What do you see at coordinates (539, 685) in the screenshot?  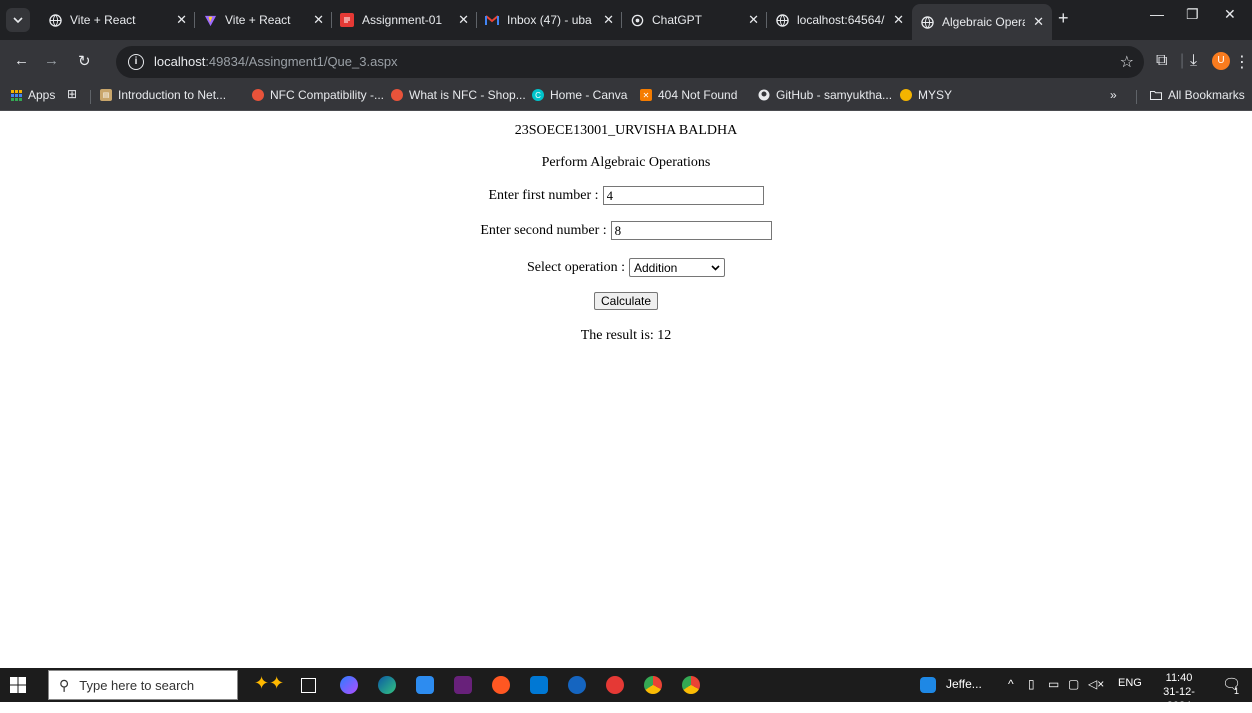 I see `vscode-icon` at bounding box center [539, 685].